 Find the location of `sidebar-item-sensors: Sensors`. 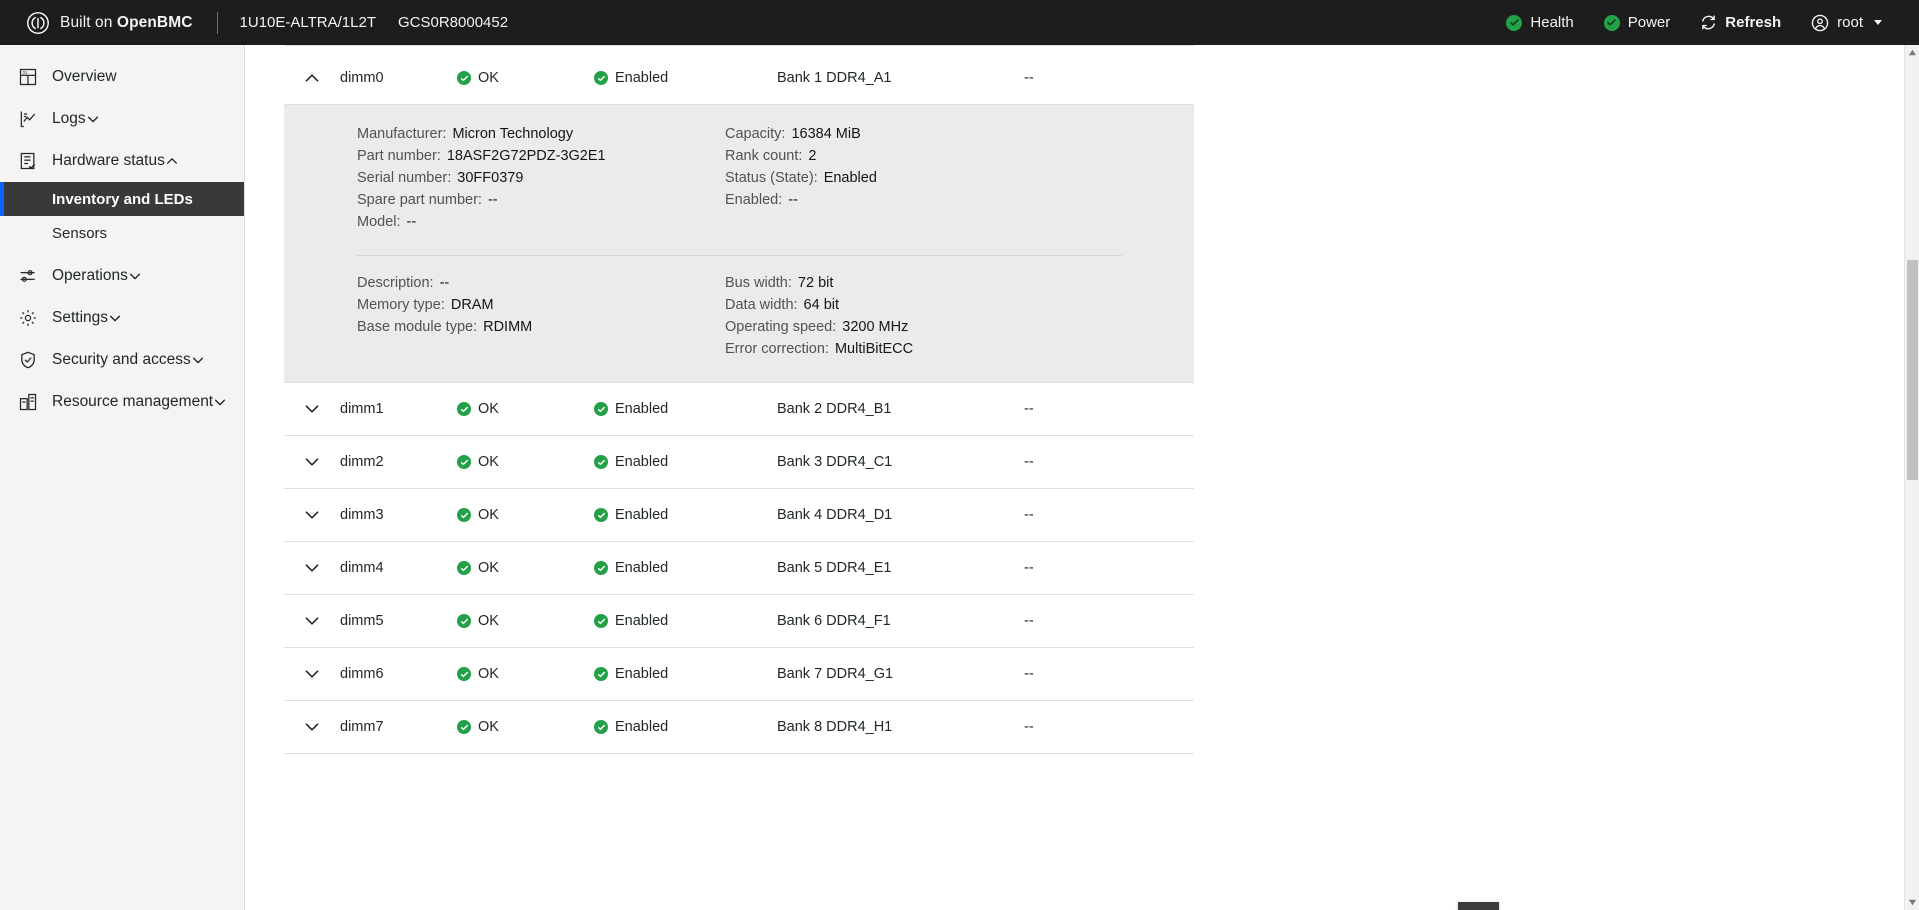

sidebar-item-sensors: Sensors is located at coordinates (122, 233).